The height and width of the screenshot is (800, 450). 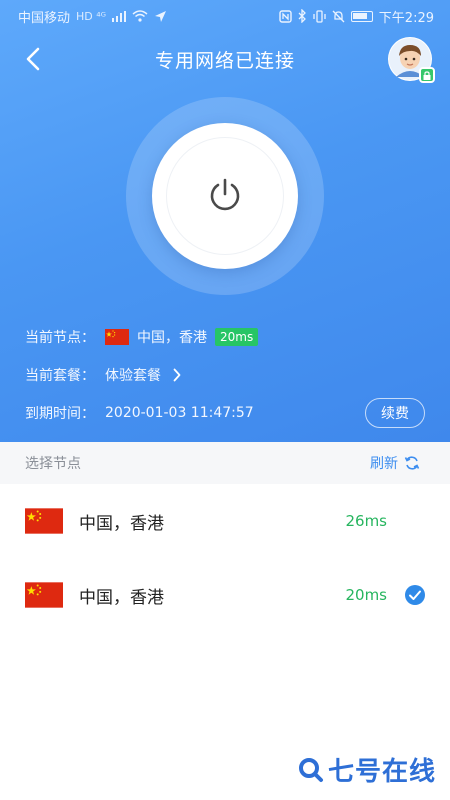 What do you see at coordinates (172, 338) in the screenshot?
I see `current-node-name: 中国，香港` at bounding box center [172, 338].